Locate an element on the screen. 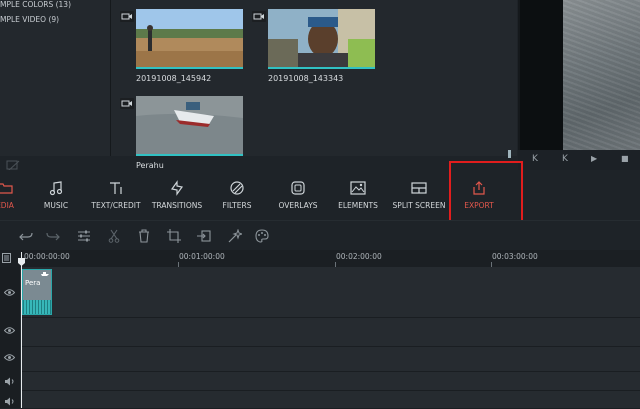  adjust-icon is located at coordinates (84, 236).